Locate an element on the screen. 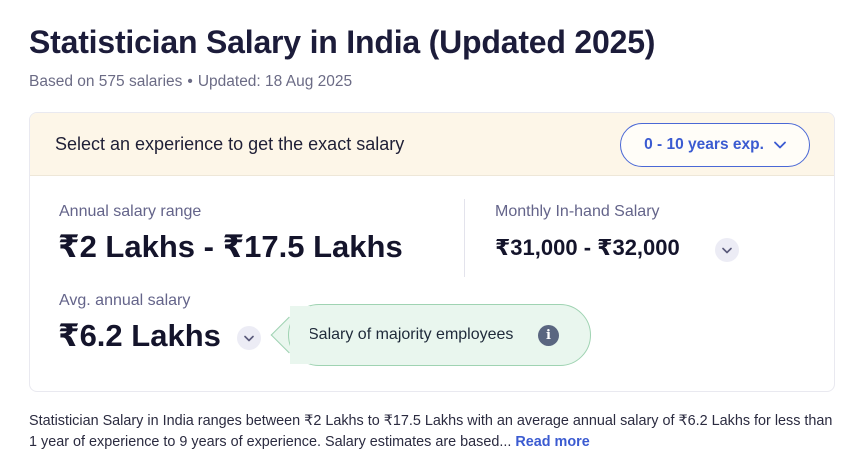  majority-tooltip: Salary of majority employees i is located at coordinates (439, 335).